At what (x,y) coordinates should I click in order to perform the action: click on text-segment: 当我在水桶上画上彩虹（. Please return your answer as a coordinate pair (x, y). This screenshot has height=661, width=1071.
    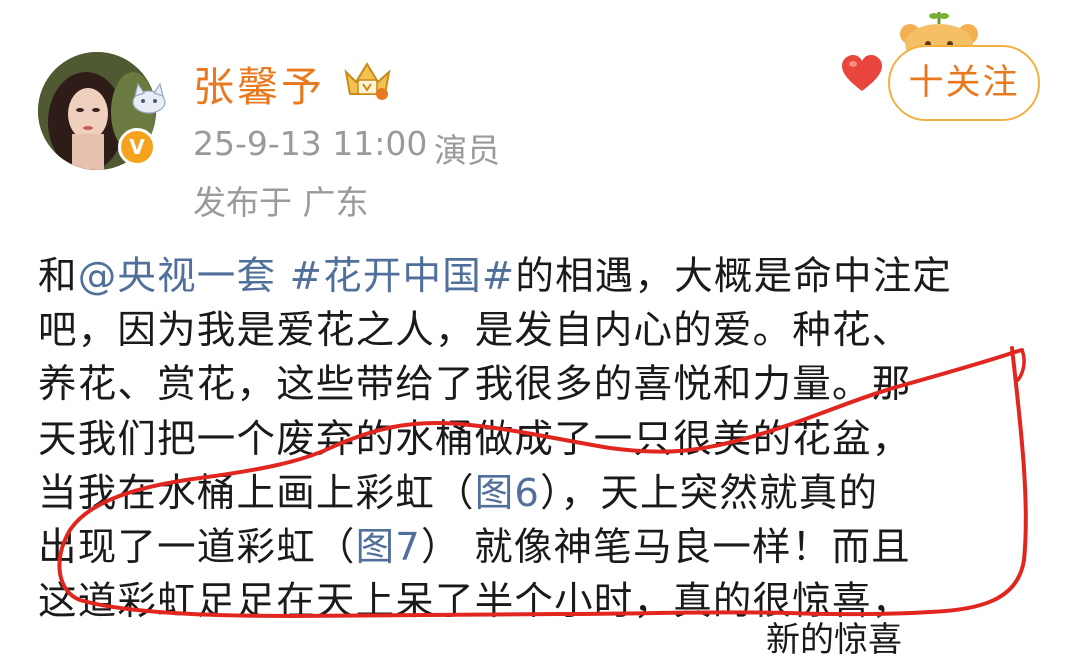
    Looking at the image, I should click on (256, 493).